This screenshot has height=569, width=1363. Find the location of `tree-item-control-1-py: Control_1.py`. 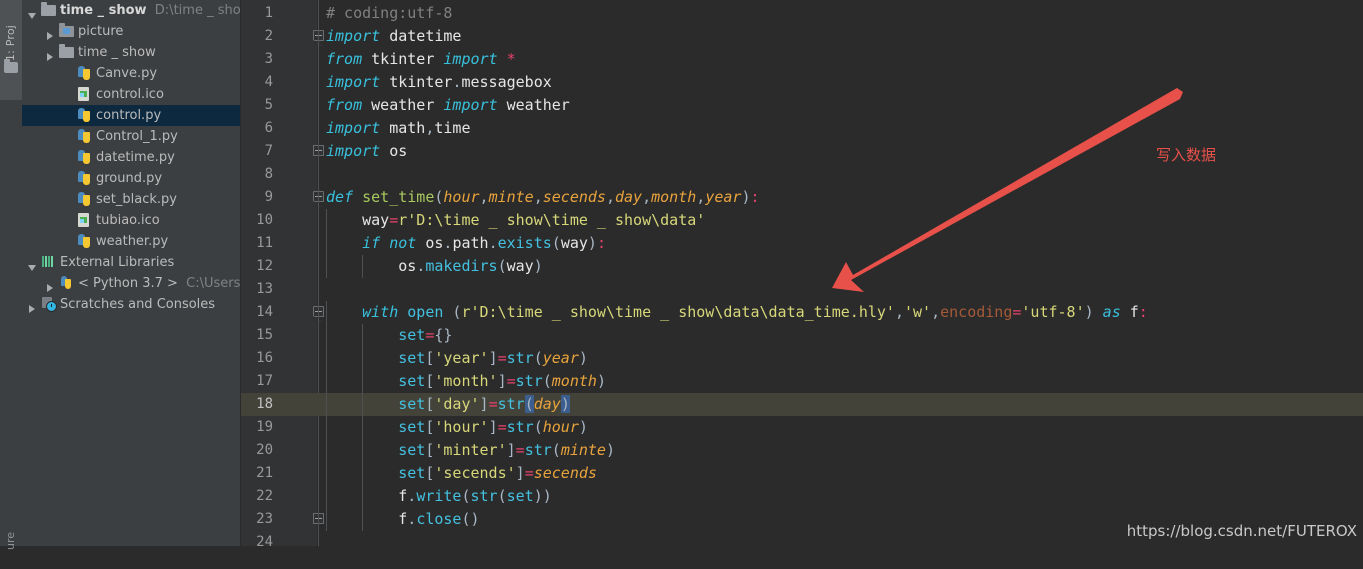

tree-item-control-1-py: Control_1.py is located at coordinates (131, 136).